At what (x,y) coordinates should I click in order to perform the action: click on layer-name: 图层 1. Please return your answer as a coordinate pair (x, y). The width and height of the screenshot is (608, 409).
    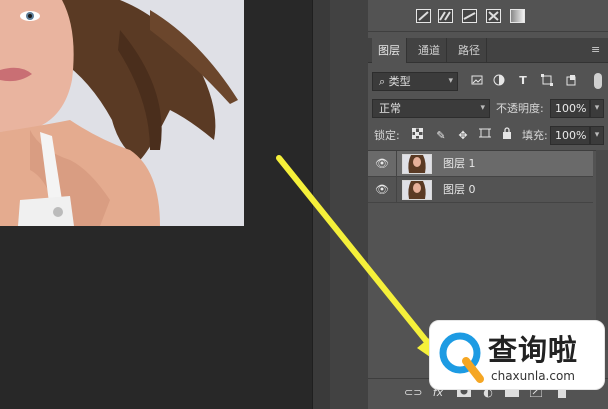
    Looking at the image, I should click on (459, 164).